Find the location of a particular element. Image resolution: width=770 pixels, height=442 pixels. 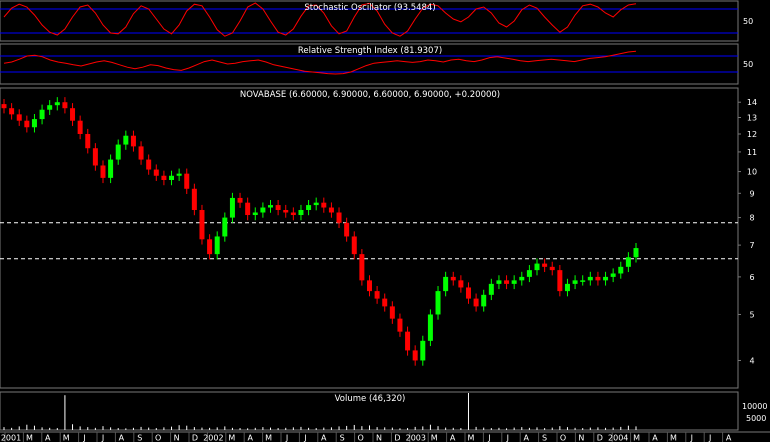

rsi-title: Relative Strength Index (81.9307) is located at coordinates (370, 51).